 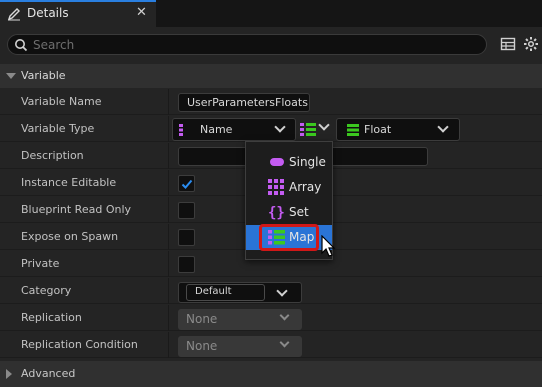 I want to click on row-category: Category Default, so click(x=271, y=291).